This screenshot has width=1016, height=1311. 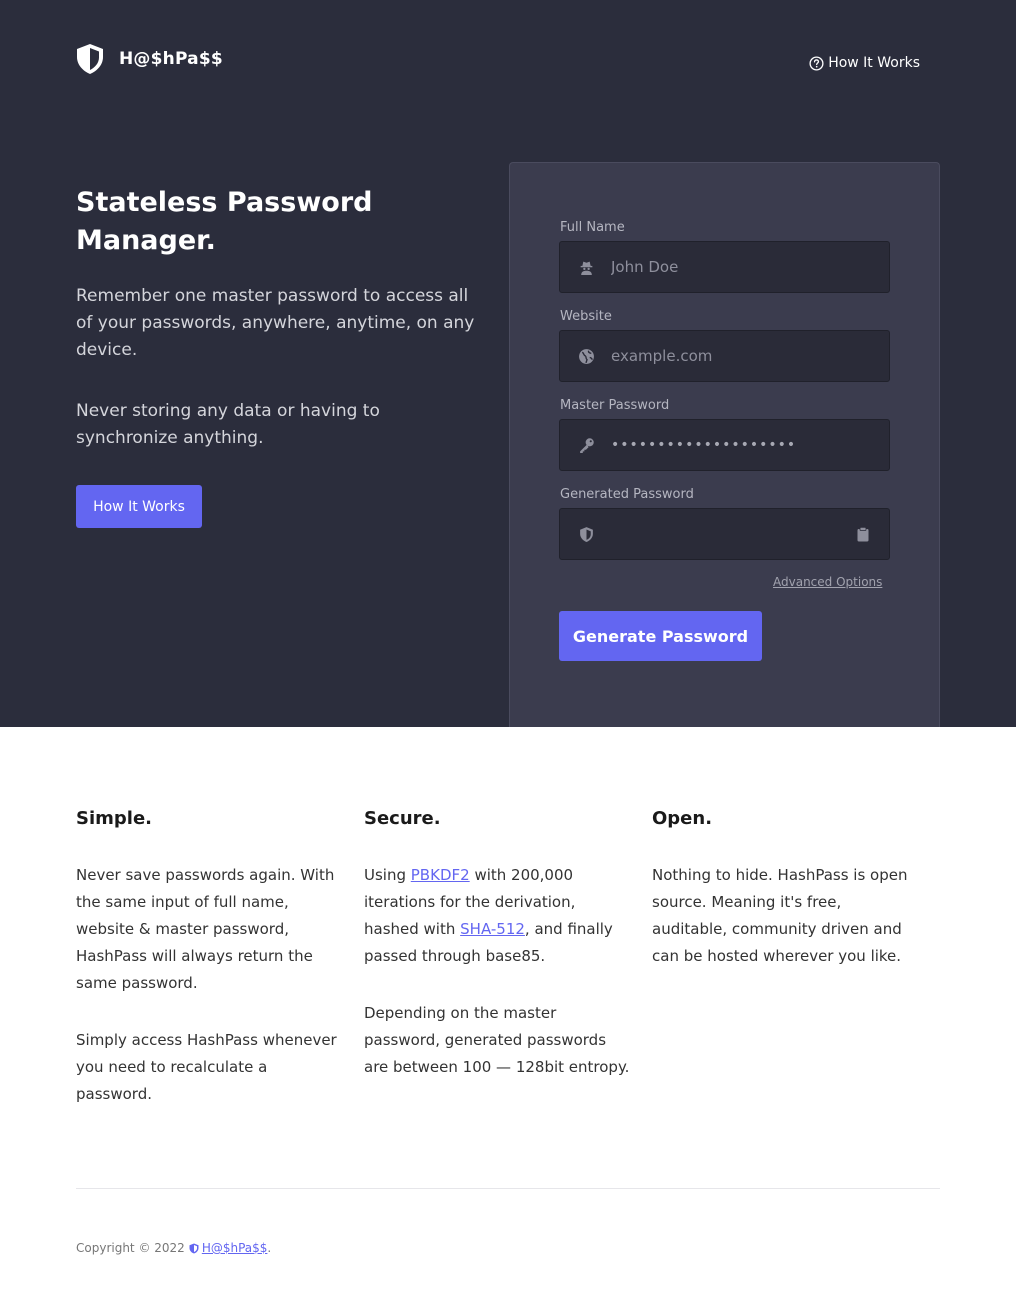 What do you see at coordinates (827, 582) in the screenshot?
I see `advanced-options-link: Advanced Options` at bounding box center [827, 582].